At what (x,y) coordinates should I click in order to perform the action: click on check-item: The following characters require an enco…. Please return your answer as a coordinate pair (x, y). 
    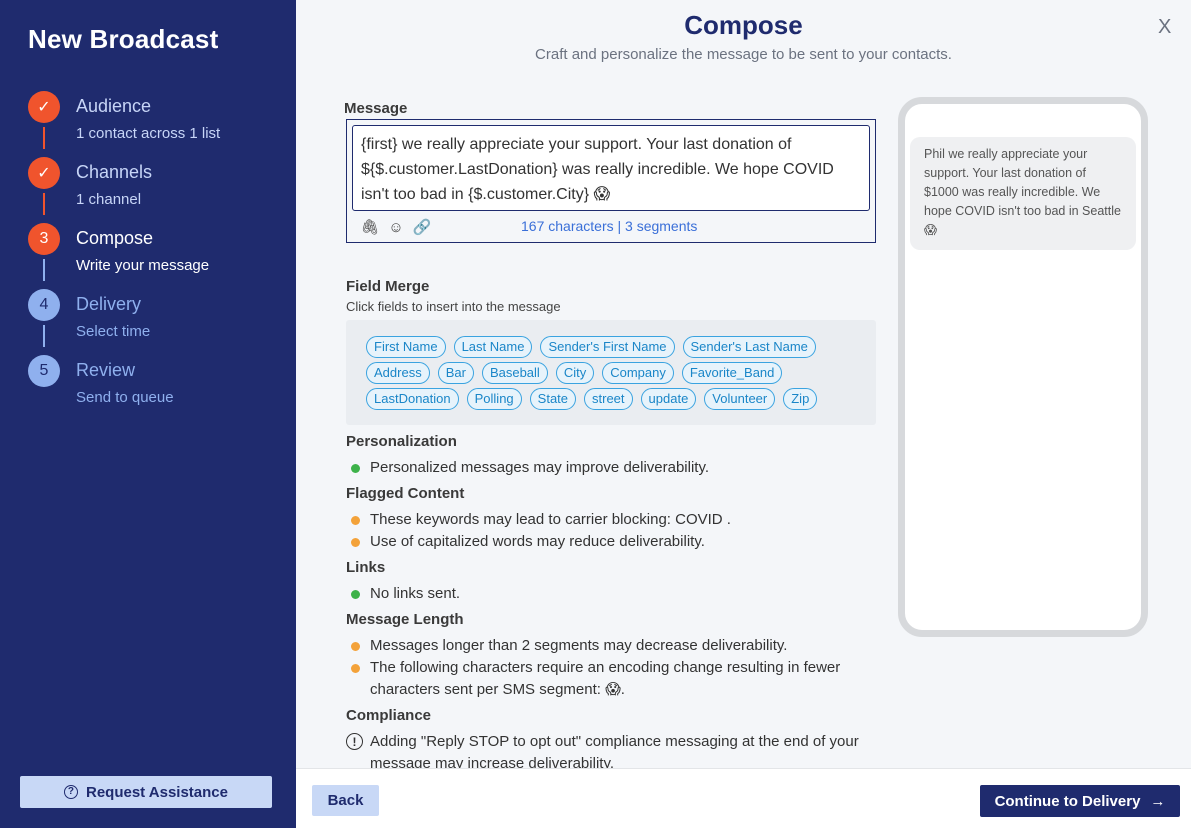
    Looking at the image, I should click on (615, 679).